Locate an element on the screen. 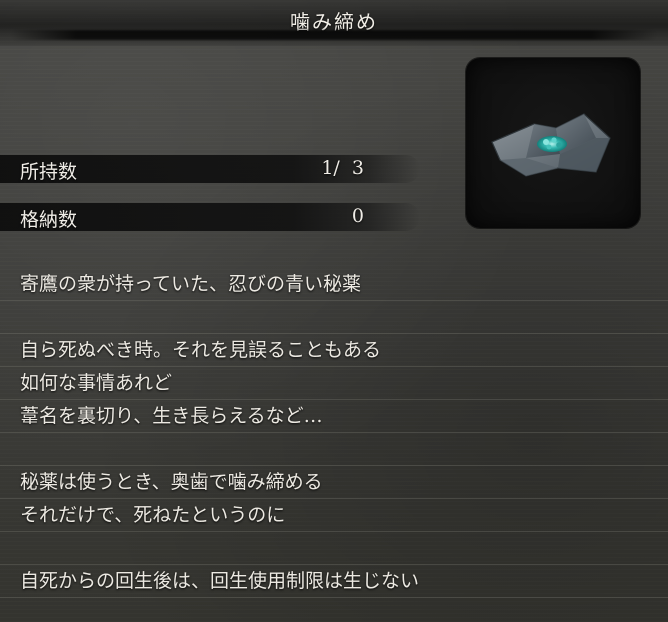 The width and height of the screenshot is (668, 622). stat-stored-value: 0 is located at coordinates (357, 216).